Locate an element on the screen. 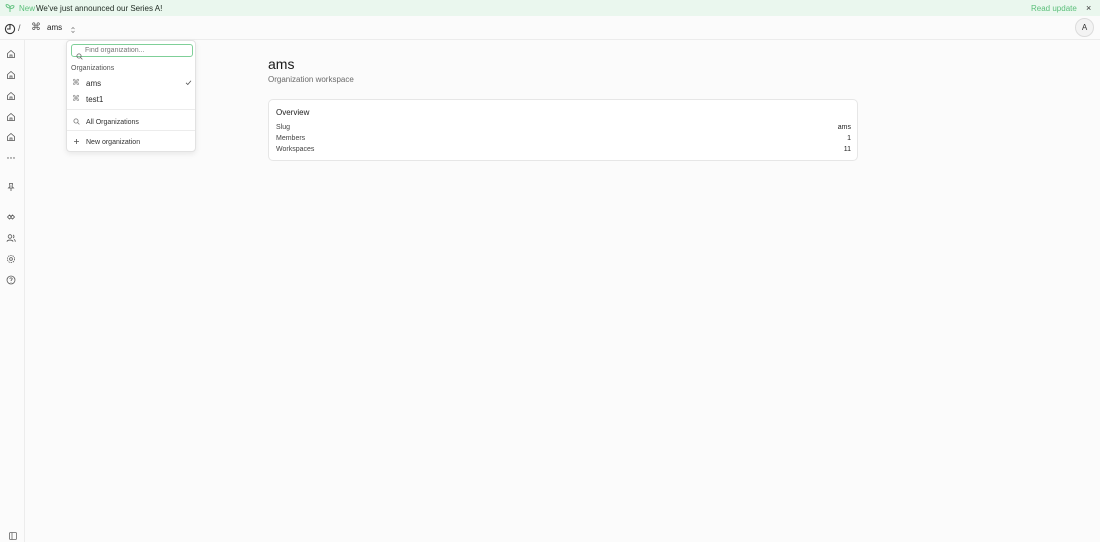 The image size is (1100, 542). logo-icon is located at coordinates (10, 28).